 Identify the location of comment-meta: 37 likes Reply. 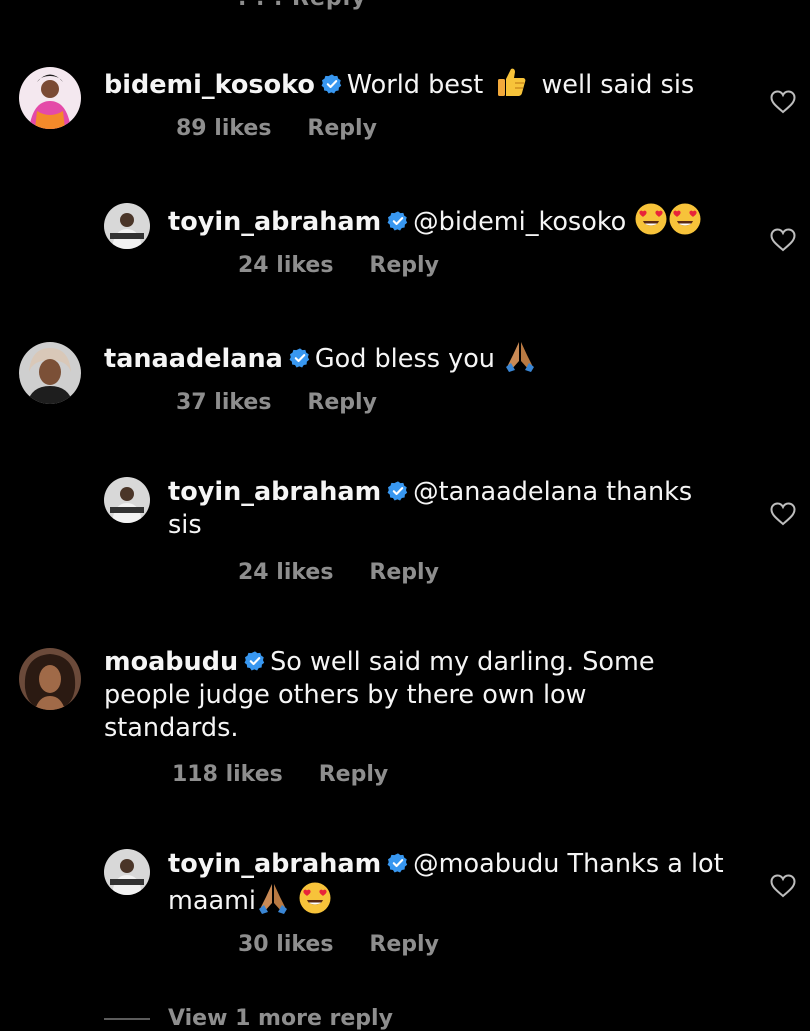
(276, 403).